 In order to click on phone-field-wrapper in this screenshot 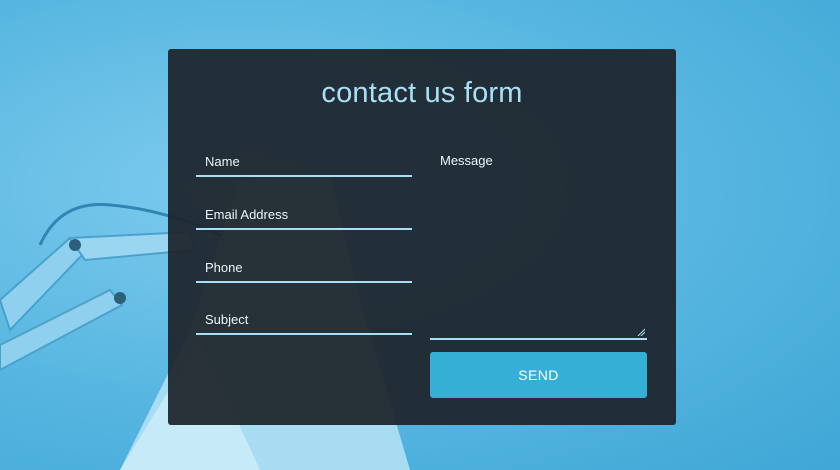, I will do `click(304, 268)`.